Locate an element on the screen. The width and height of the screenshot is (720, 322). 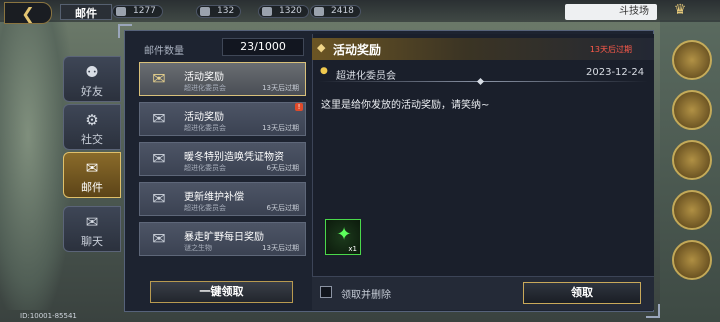
background-character is located at coordinates (35, 165).